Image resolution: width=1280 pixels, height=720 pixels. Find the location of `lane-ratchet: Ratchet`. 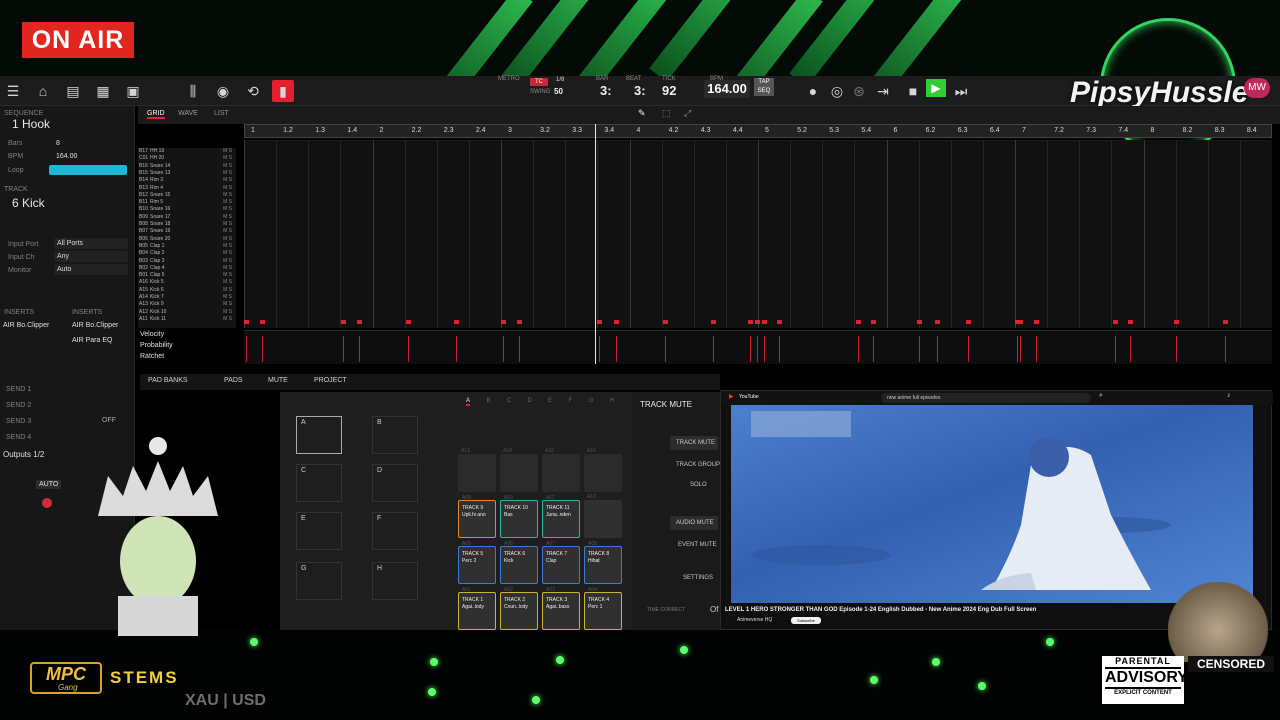

lane-ratchet: Ratchet is located at coordinates (152, 356).